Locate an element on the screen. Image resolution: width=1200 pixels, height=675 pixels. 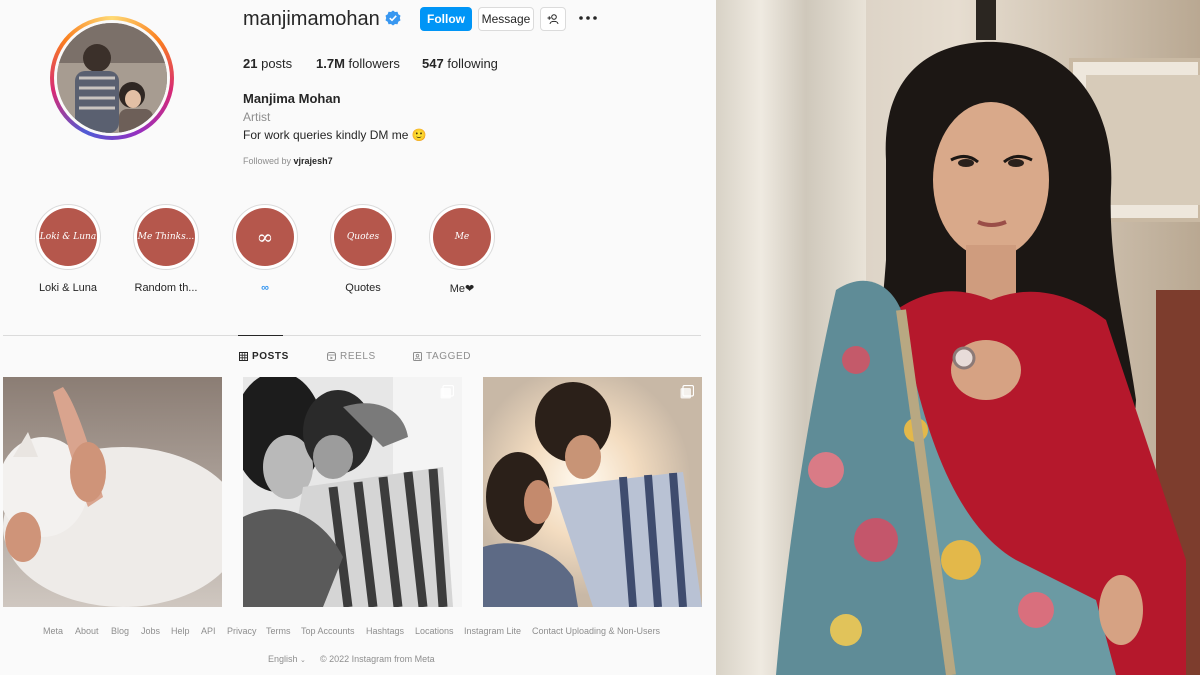
grid-icon is located at coordinates (243, 356).